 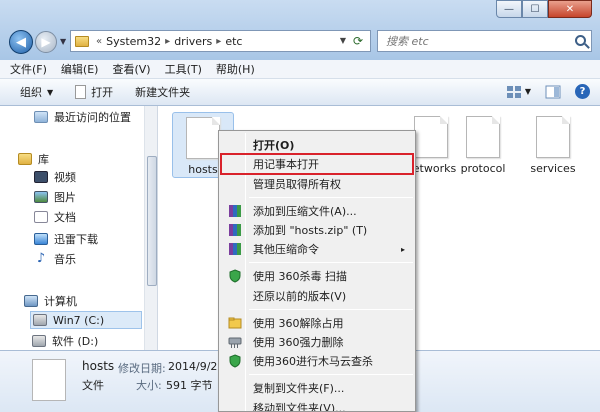 I want to click on organize-button: 组织 ▼, so click(x=36, y=92).